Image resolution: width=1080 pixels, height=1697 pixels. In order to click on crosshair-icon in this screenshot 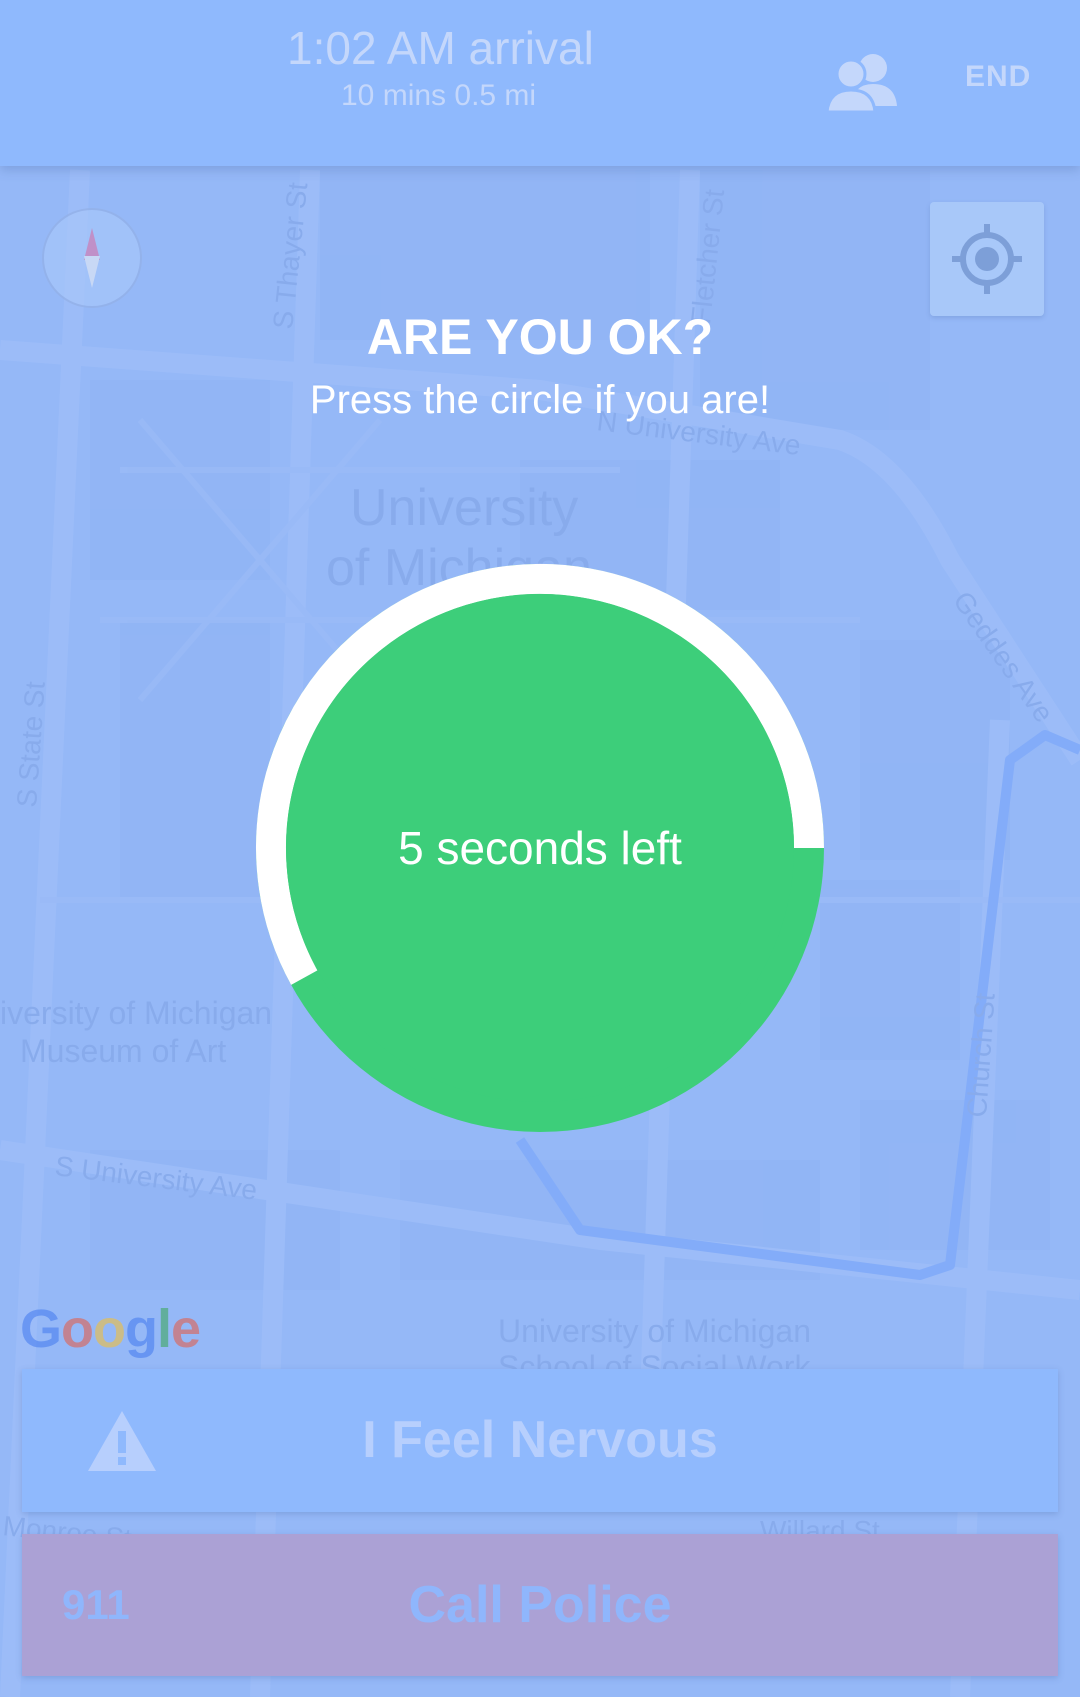, I will do `click(987, 259)`.